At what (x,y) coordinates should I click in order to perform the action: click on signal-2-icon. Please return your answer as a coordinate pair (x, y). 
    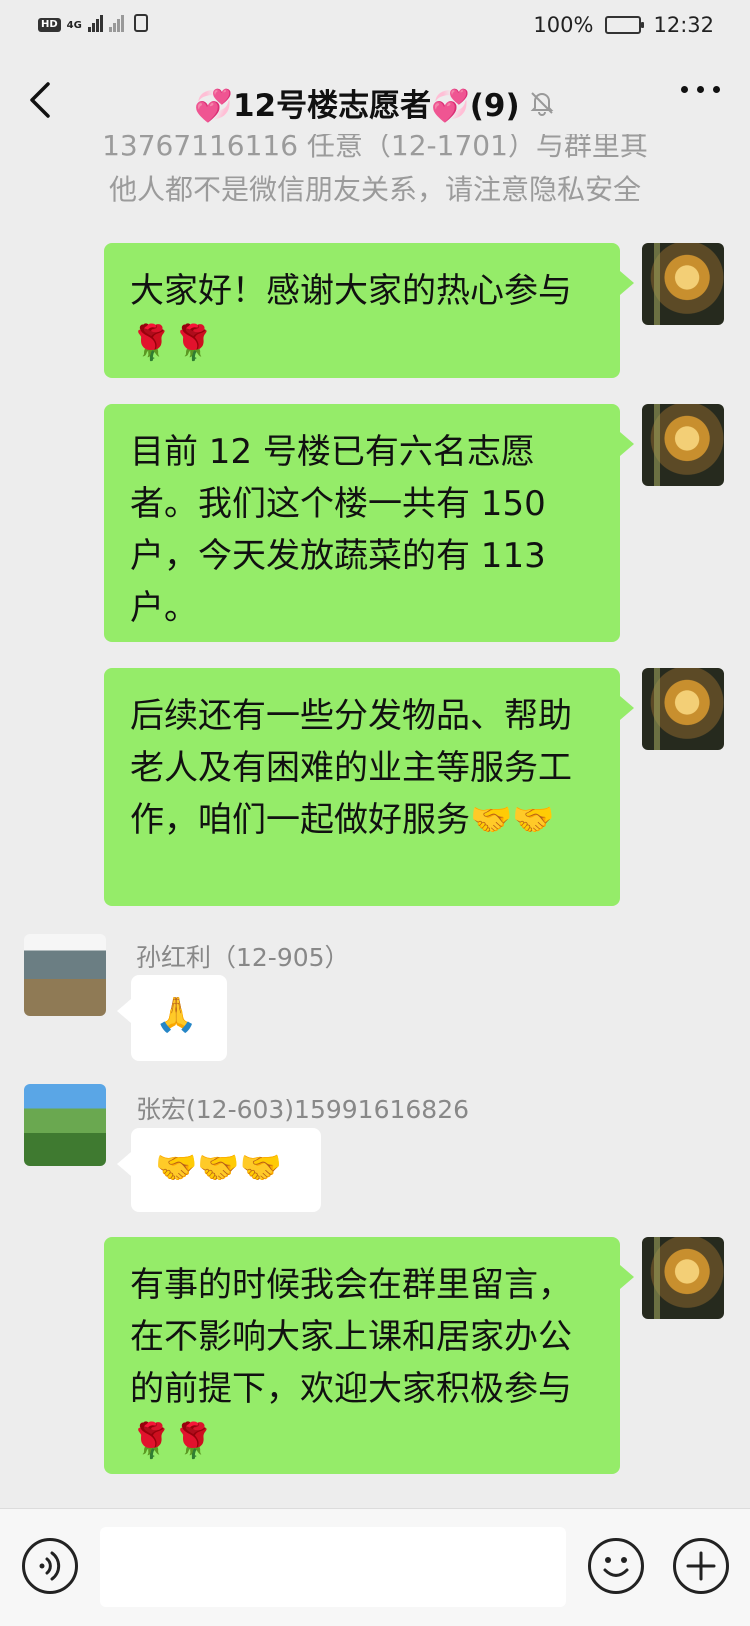
    Looking at the image, I should click on (116, 23).